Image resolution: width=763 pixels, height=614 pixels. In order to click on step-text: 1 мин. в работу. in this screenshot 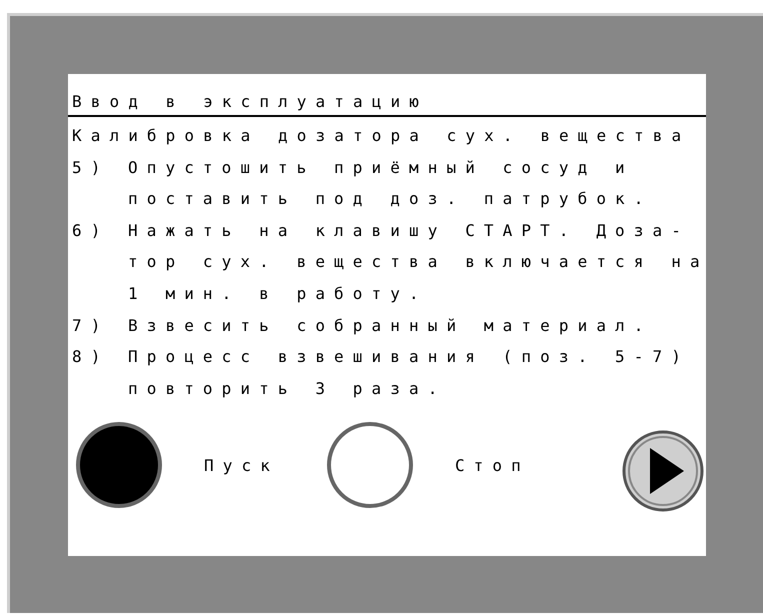, I will do `click(278, 293)`.